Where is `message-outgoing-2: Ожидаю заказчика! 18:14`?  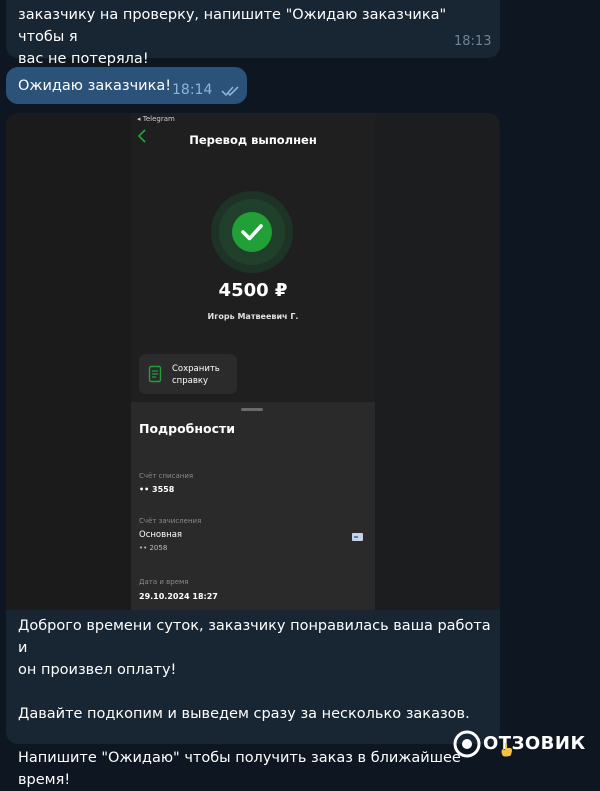
message-outgoing-2: Ожидаю заказчика! 18:14 is located at coordinates (126, 85).